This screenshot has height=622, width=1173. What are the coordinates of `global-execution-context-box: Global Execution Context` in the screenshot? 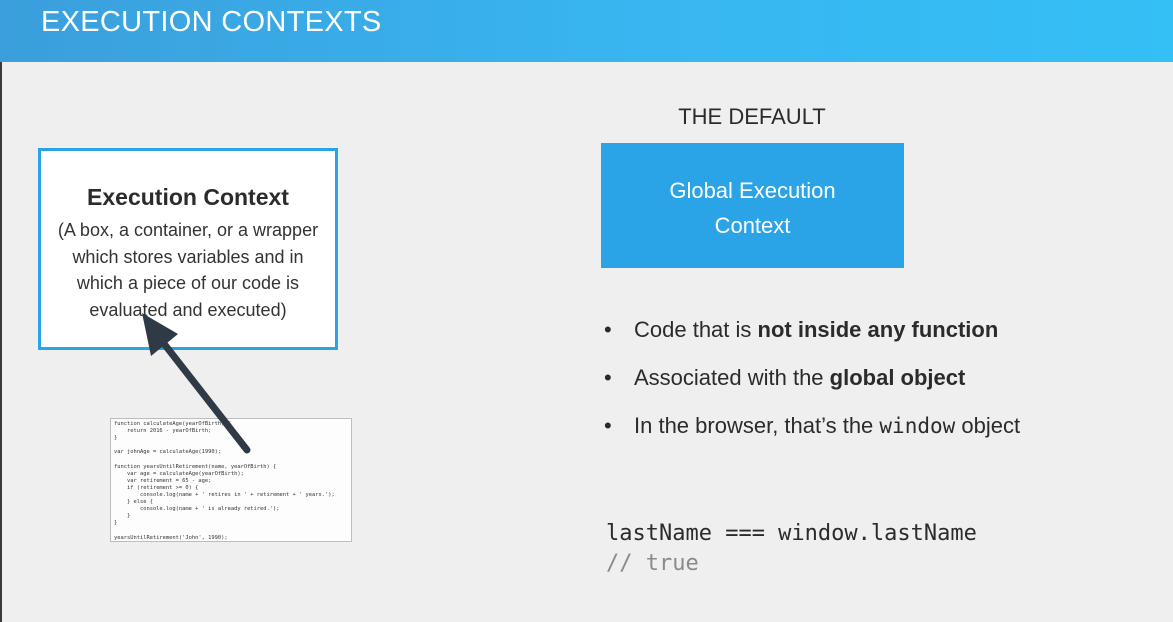 It's located at (752, 205).